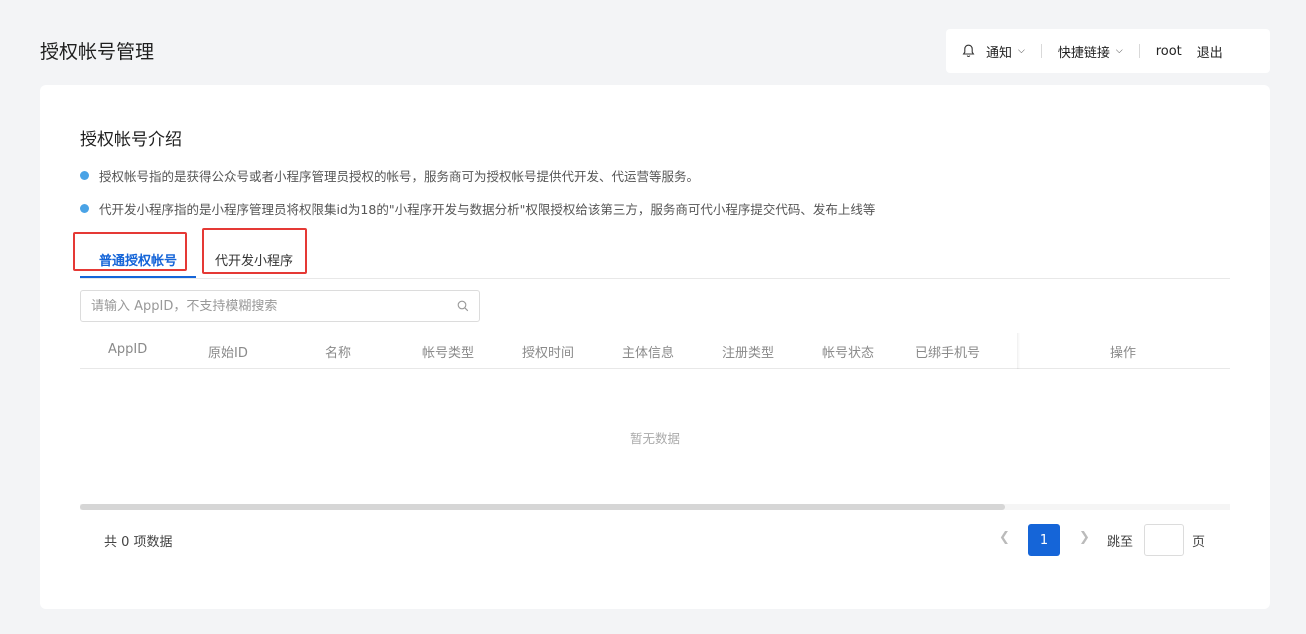  I want to click on logout-link: 退出, so click(1210, 51).